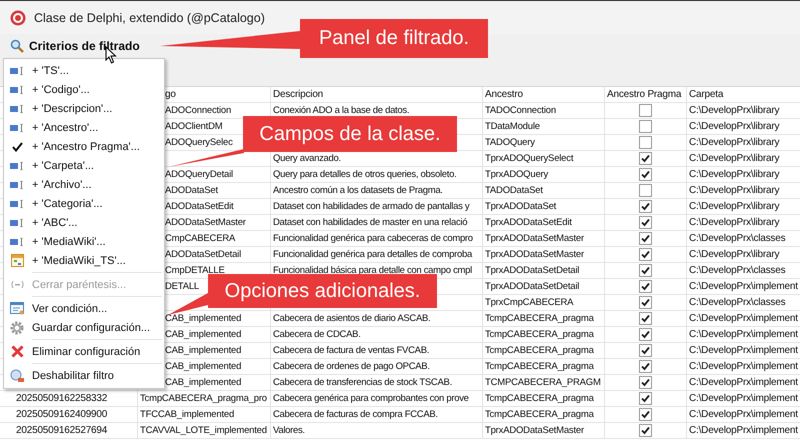 The width and height of the screenshot is (800, 442). What do you see at coordinates (17, 147) in the screenshot?
I see `check-icon` at bounding box center [17, 147].